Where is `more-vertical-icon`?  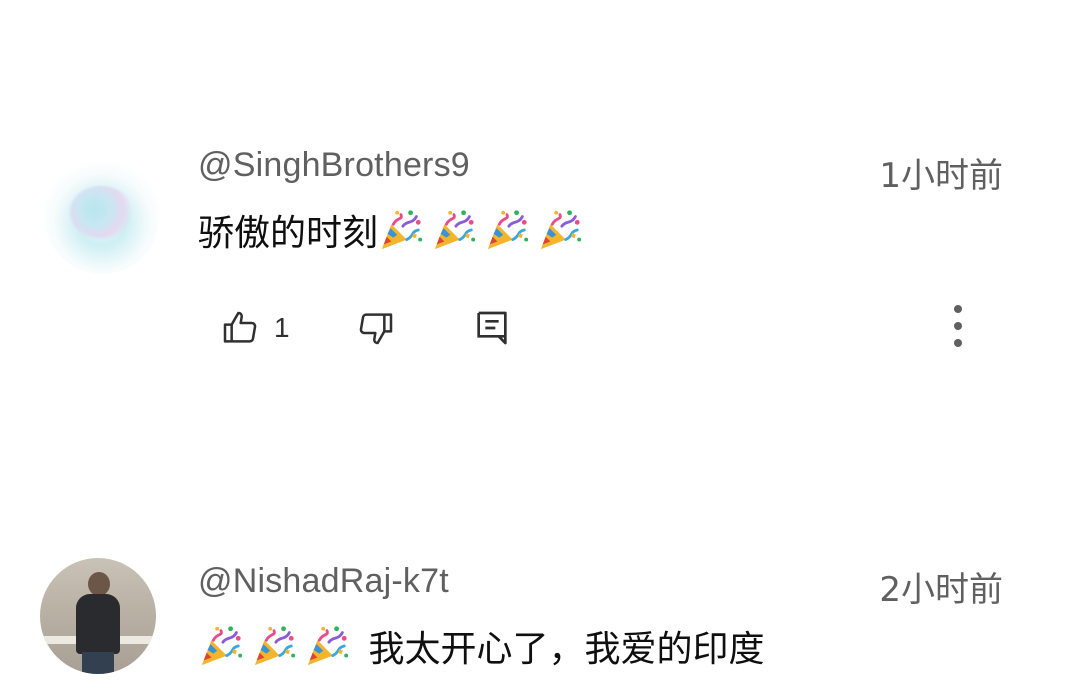 more-vertical-icon is located at coordinates (958, 326).